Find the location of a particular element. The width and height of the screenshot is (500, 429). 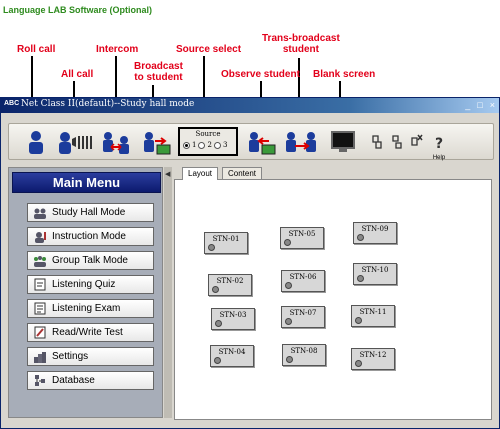

intercom-button is located at coordinates (116, 142).